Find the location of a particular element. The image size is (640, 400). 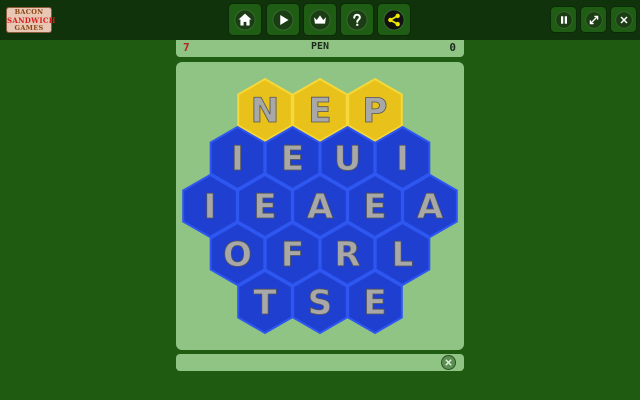

home-icon is located at coordinates (245, 19).